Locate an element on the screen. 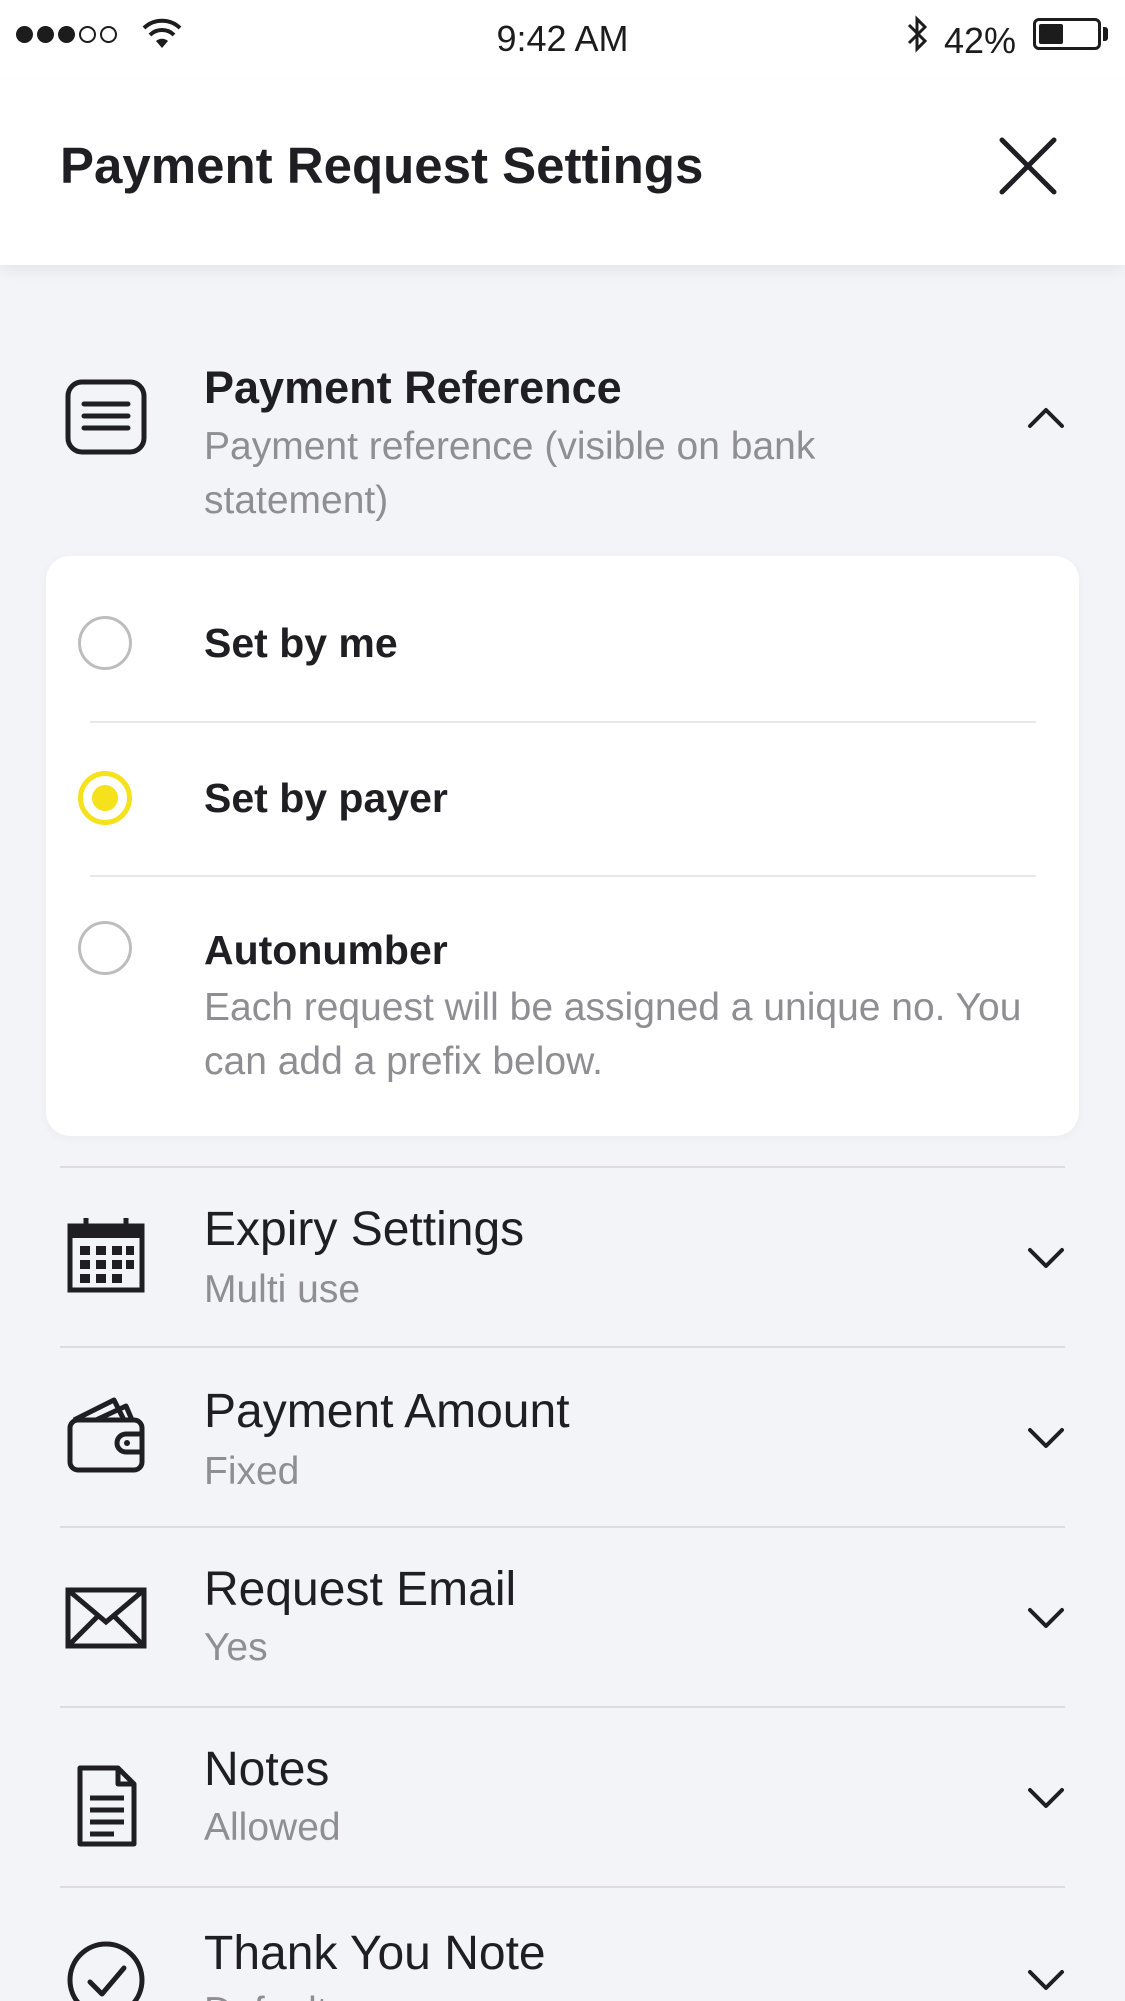 This screenshot has height=2001, width=1125. setting-title: Request Email is located at coordinates (360, 1589).